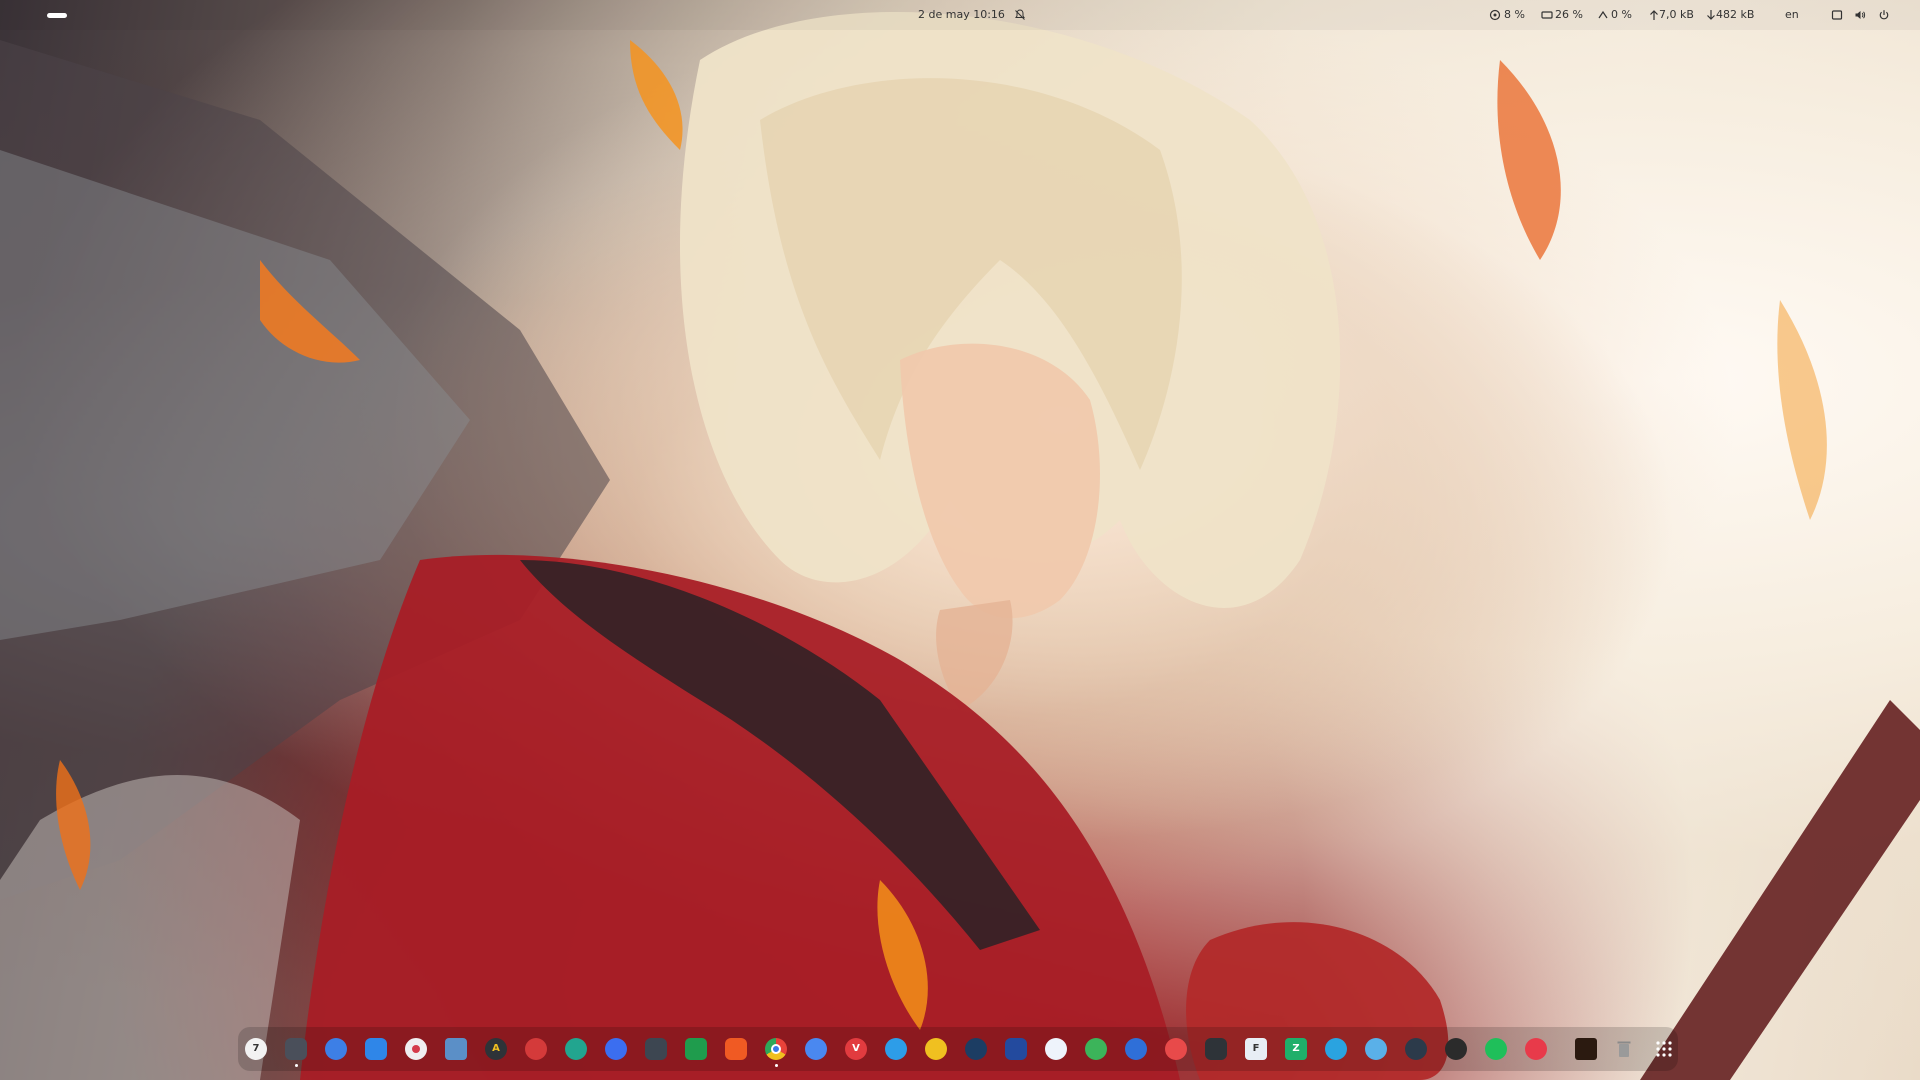  I want to click on app-yellow-icon, so click(936, 1049).